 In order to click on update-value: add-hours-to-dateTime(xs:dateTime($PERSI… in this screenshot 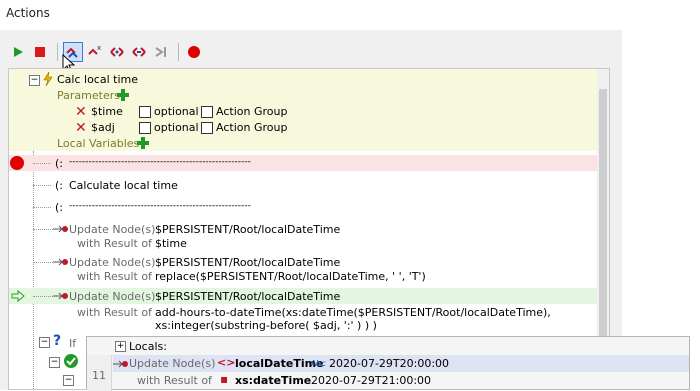, I will do `click(353, 312)`.